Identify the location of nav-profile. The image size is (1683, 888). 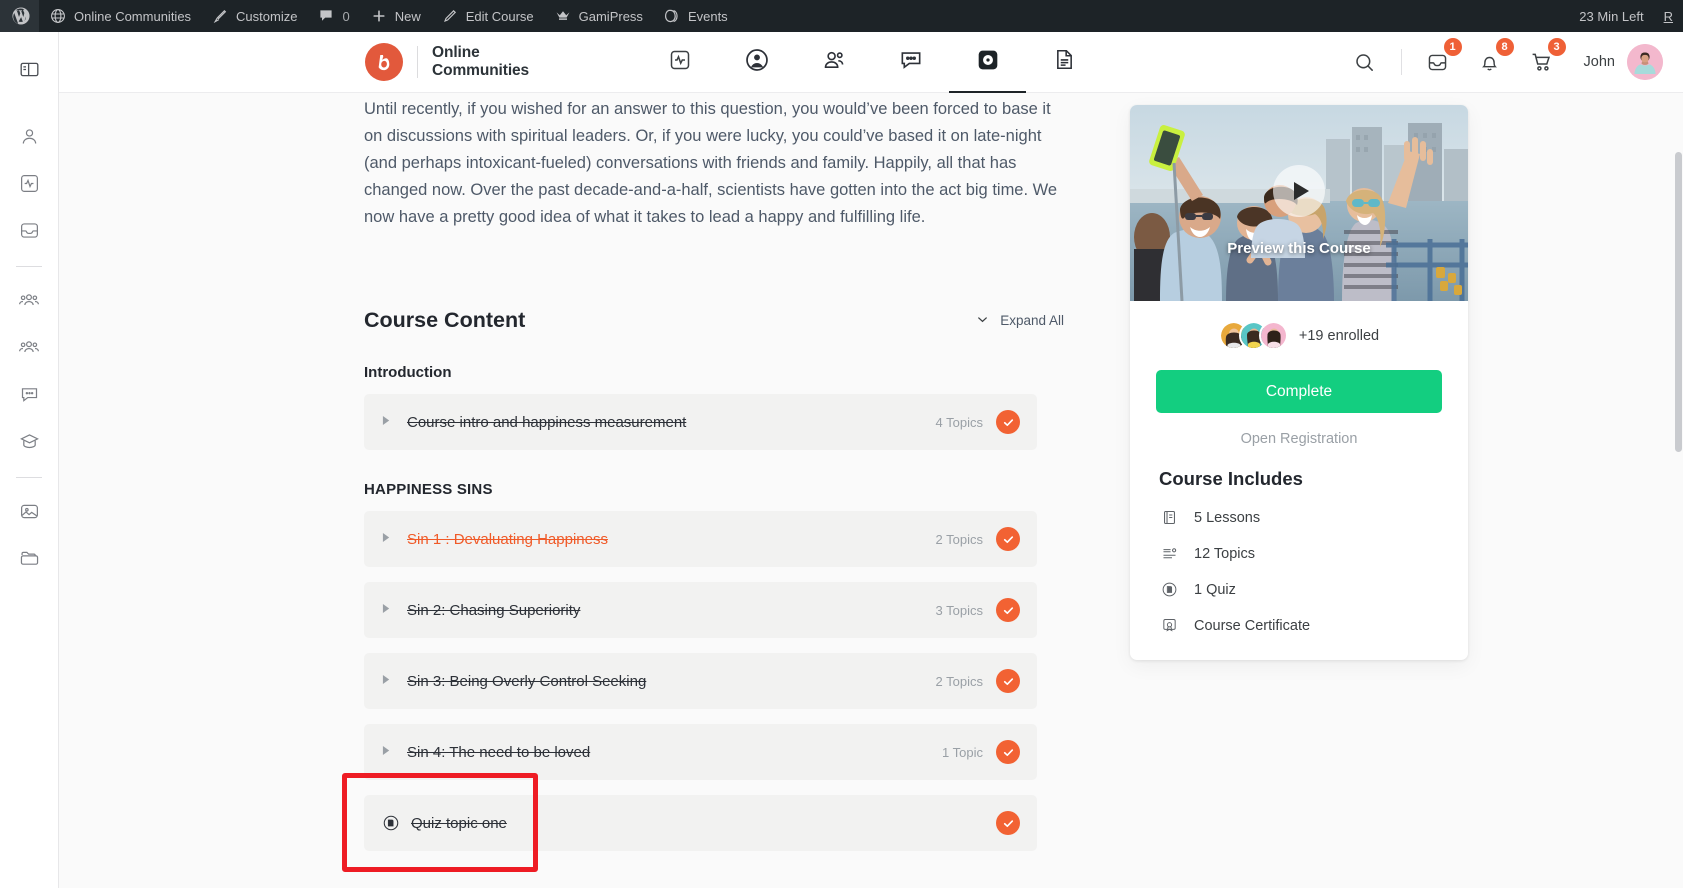
(756, 62).